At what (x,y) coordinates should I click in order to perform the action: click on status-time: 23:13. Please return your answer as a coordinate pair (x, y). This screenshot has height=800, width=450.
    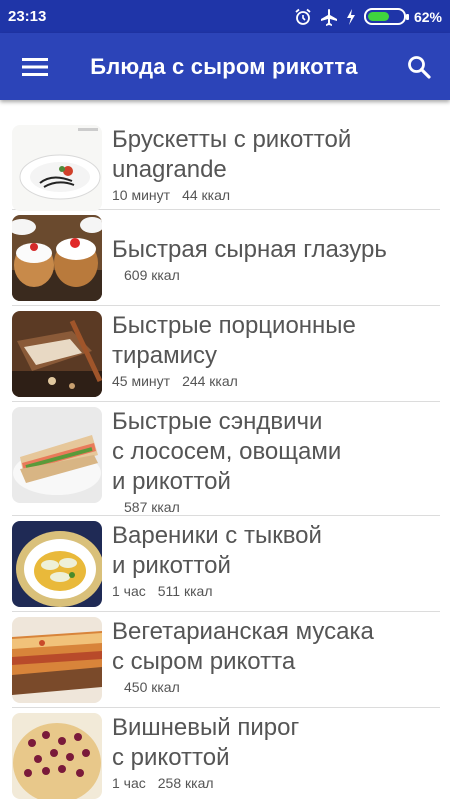
    Looking at the image, I should click on (27, 16).